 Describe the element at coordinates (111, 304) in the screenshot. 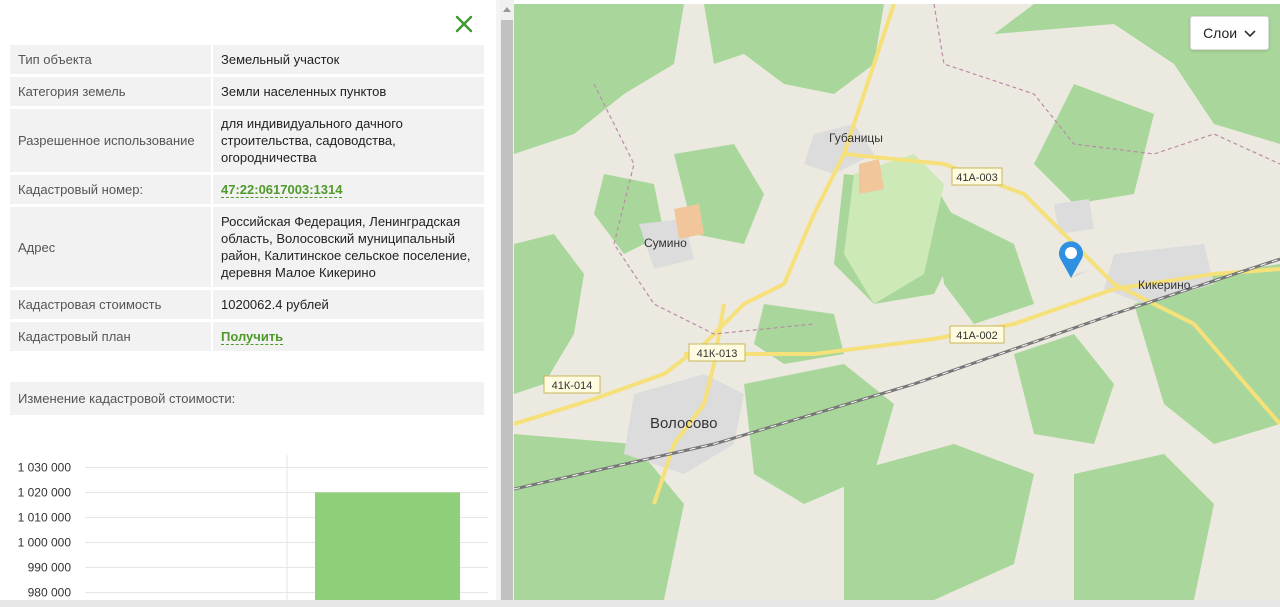

I see `label-cadastral-value: Кадастровая стоимость` at that location.